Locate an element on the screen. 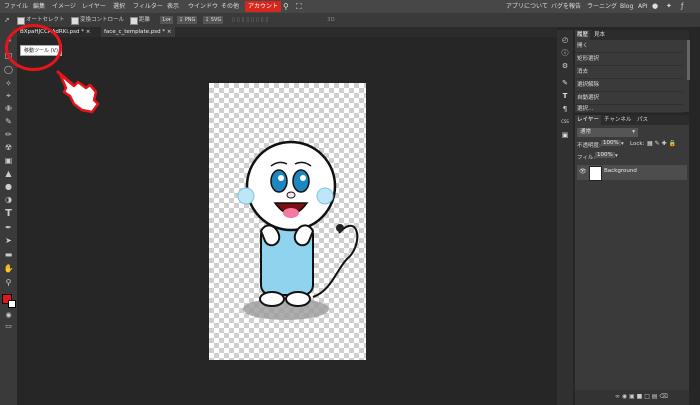  lasso-tool-icon: ◯ is located at coordinates (8, 69).